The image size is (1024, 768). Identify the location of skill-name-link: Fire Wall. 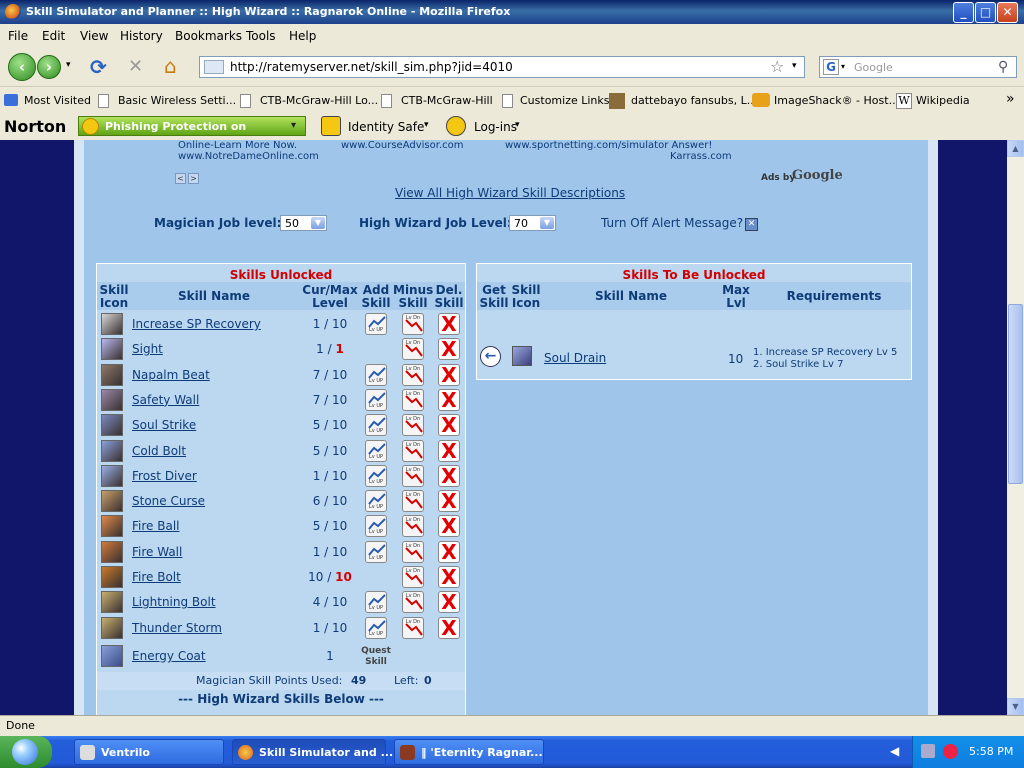
(157, 552).